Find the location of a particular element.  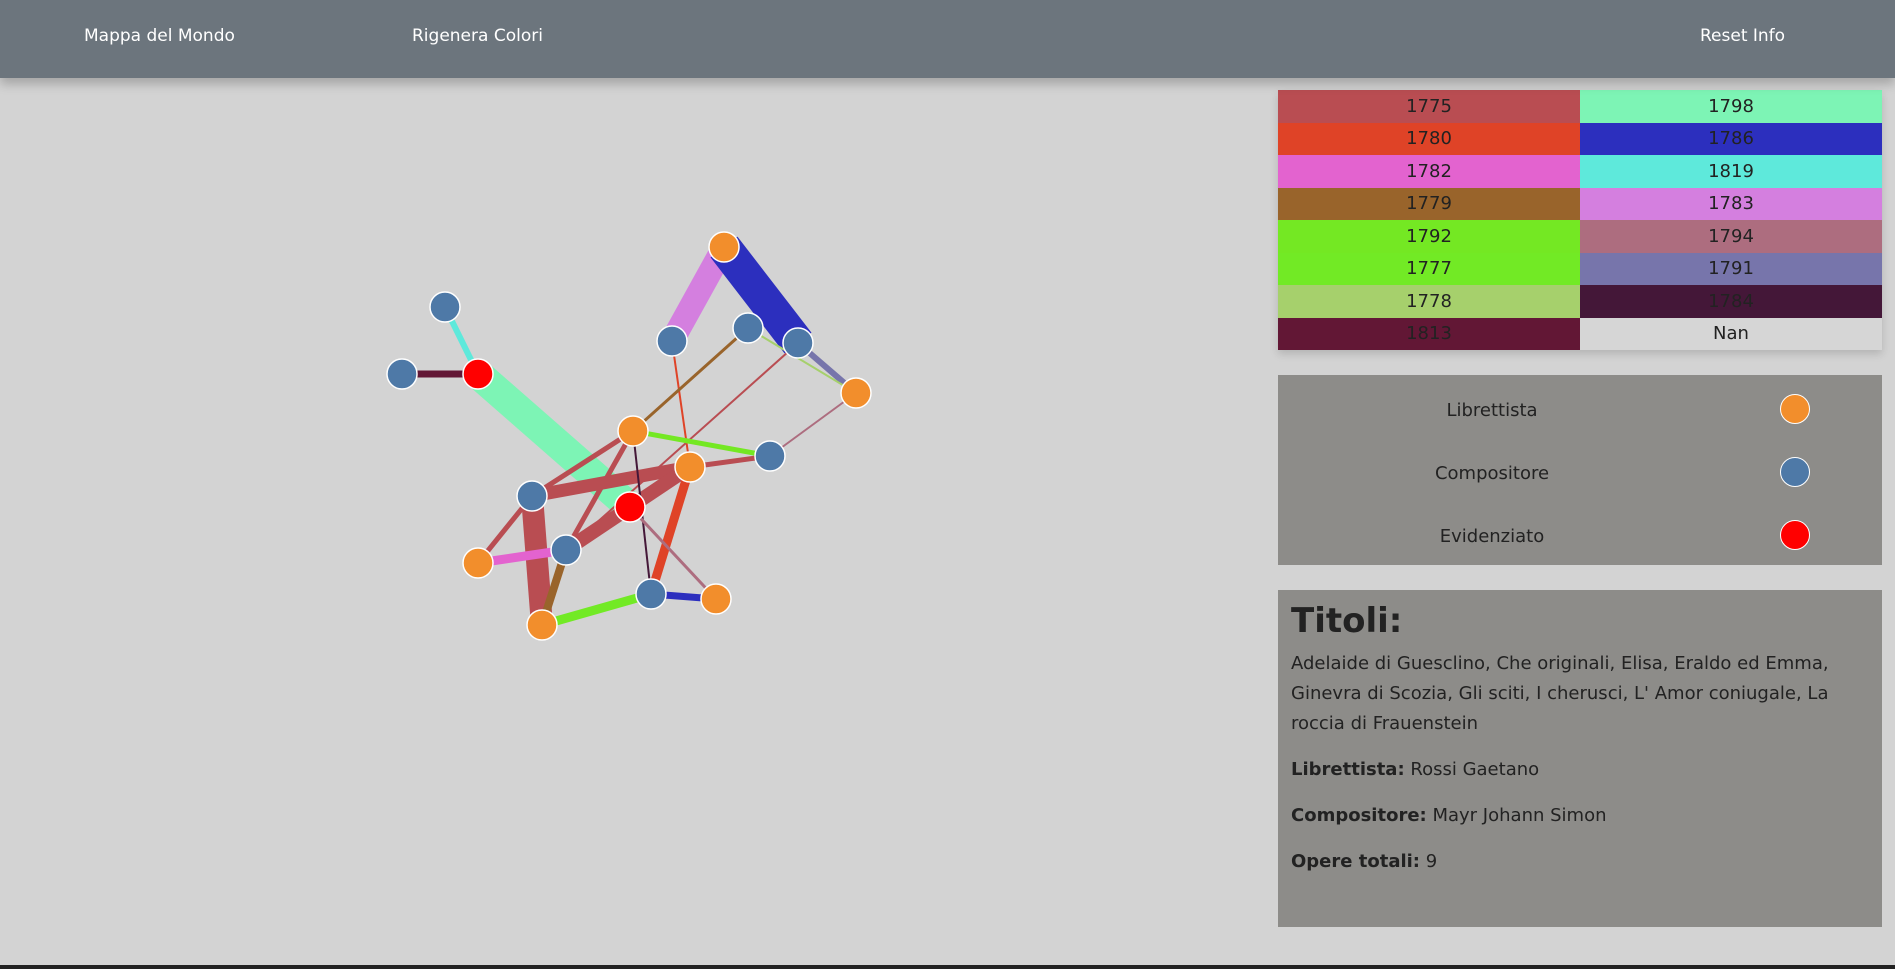

year-row: 1775 1798 is located at coordinates (1580, 106).